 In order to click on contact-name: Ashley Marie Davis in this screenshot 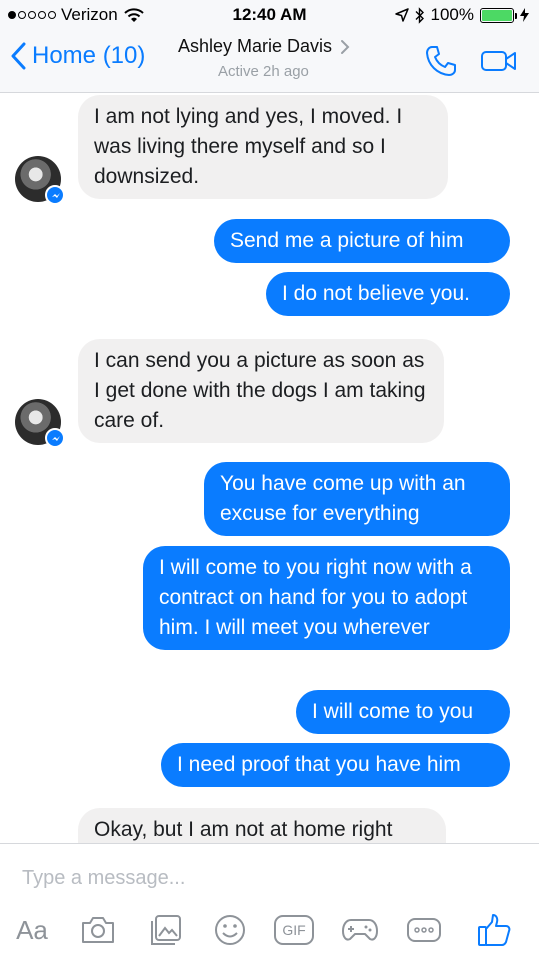, I will do `click(255, 46)`.